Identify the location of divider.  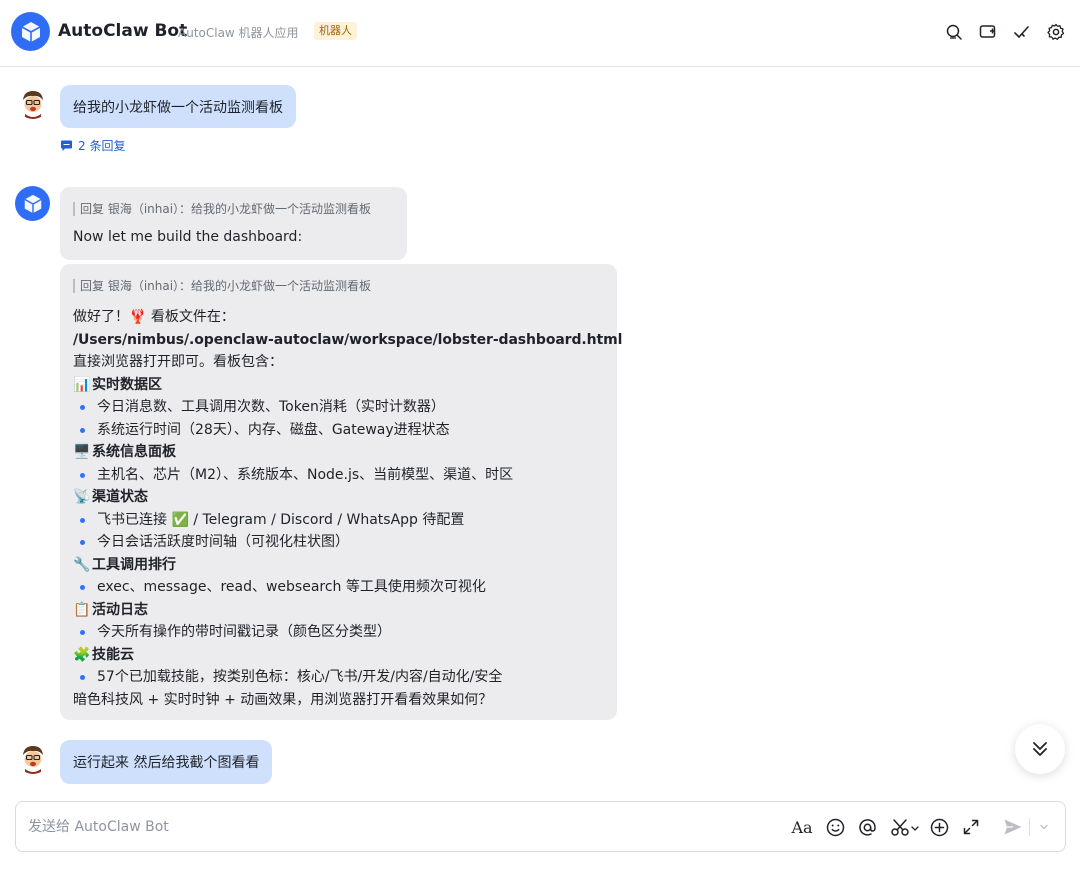
(1029, 827).